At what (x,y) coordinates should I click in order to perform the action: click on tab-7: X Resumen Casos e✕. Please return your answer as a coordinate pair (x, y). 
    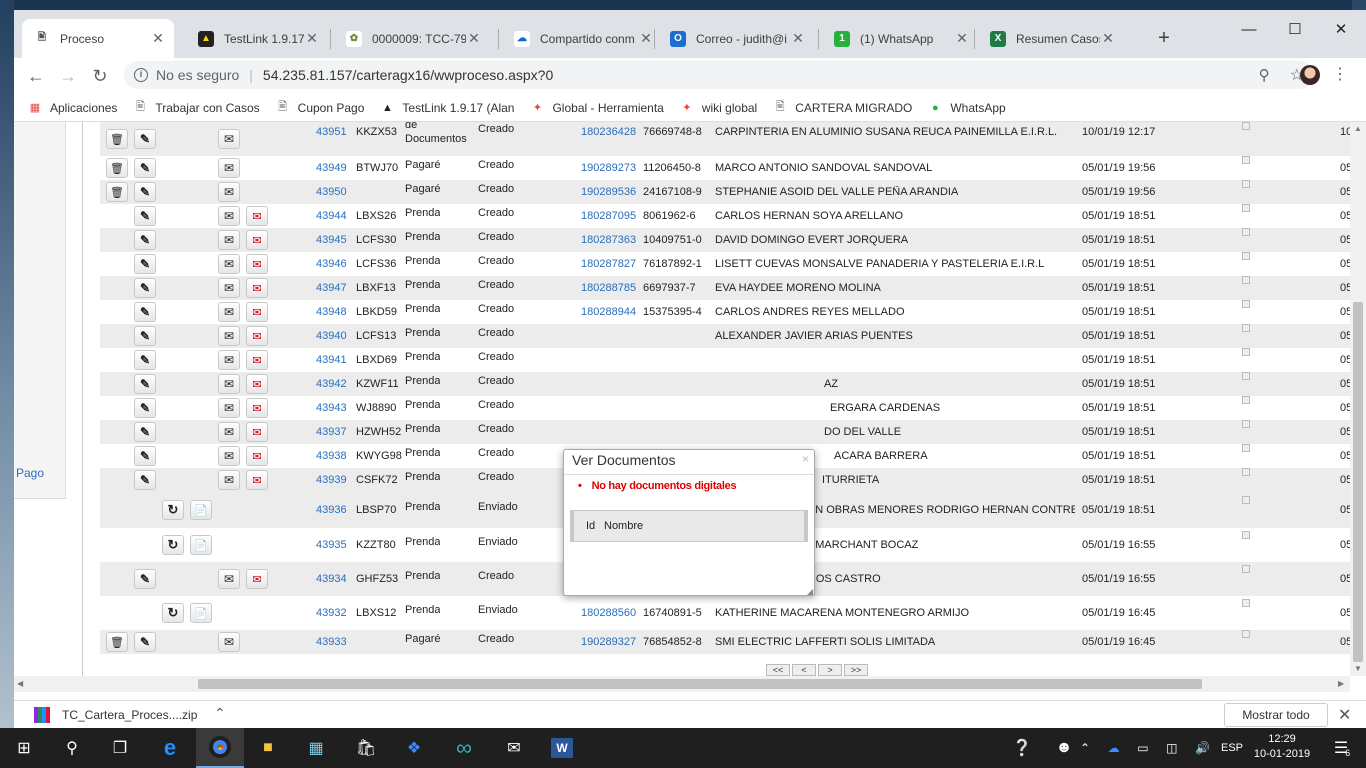
    Looking at the image, I should click on (1051, 38).